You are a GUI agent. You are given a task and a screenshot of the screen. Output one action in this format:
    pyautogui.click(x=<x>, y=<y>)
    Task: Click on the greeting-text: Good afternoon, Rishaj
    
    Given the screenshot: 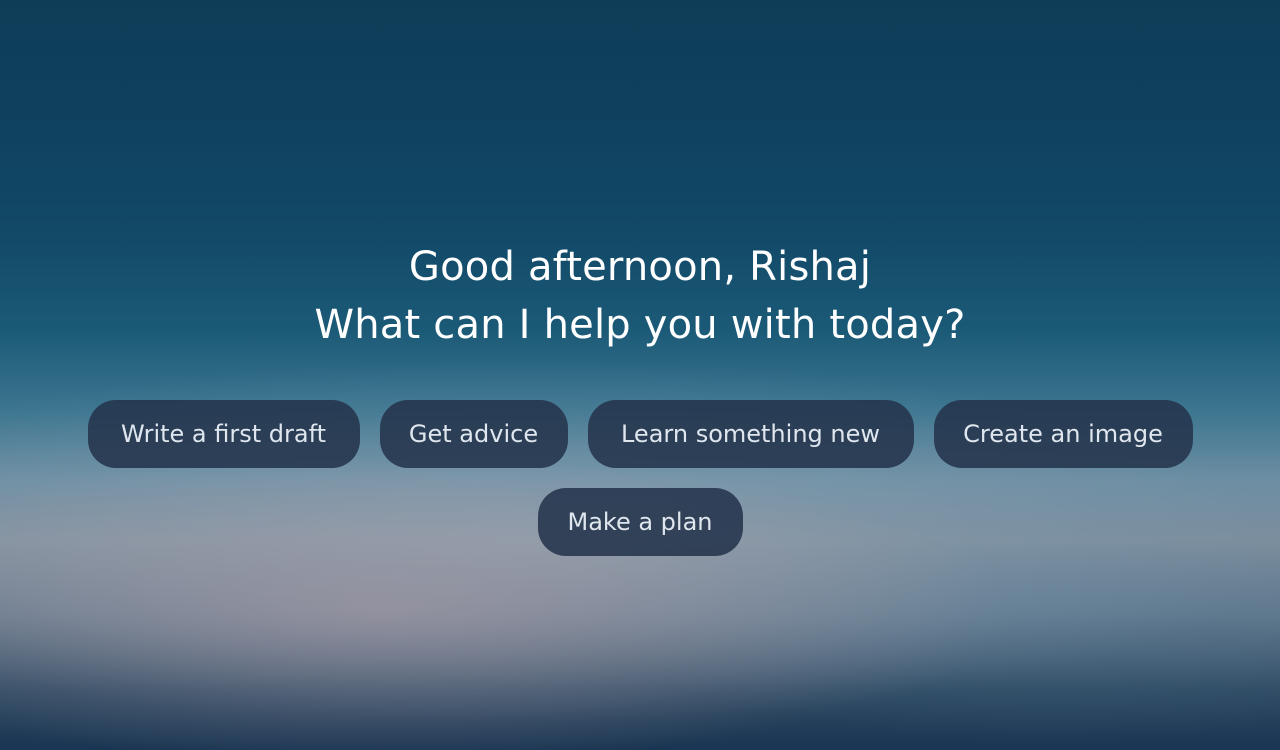 What is the action you would take?
    pyautogui.click(x=640, y=267)
    